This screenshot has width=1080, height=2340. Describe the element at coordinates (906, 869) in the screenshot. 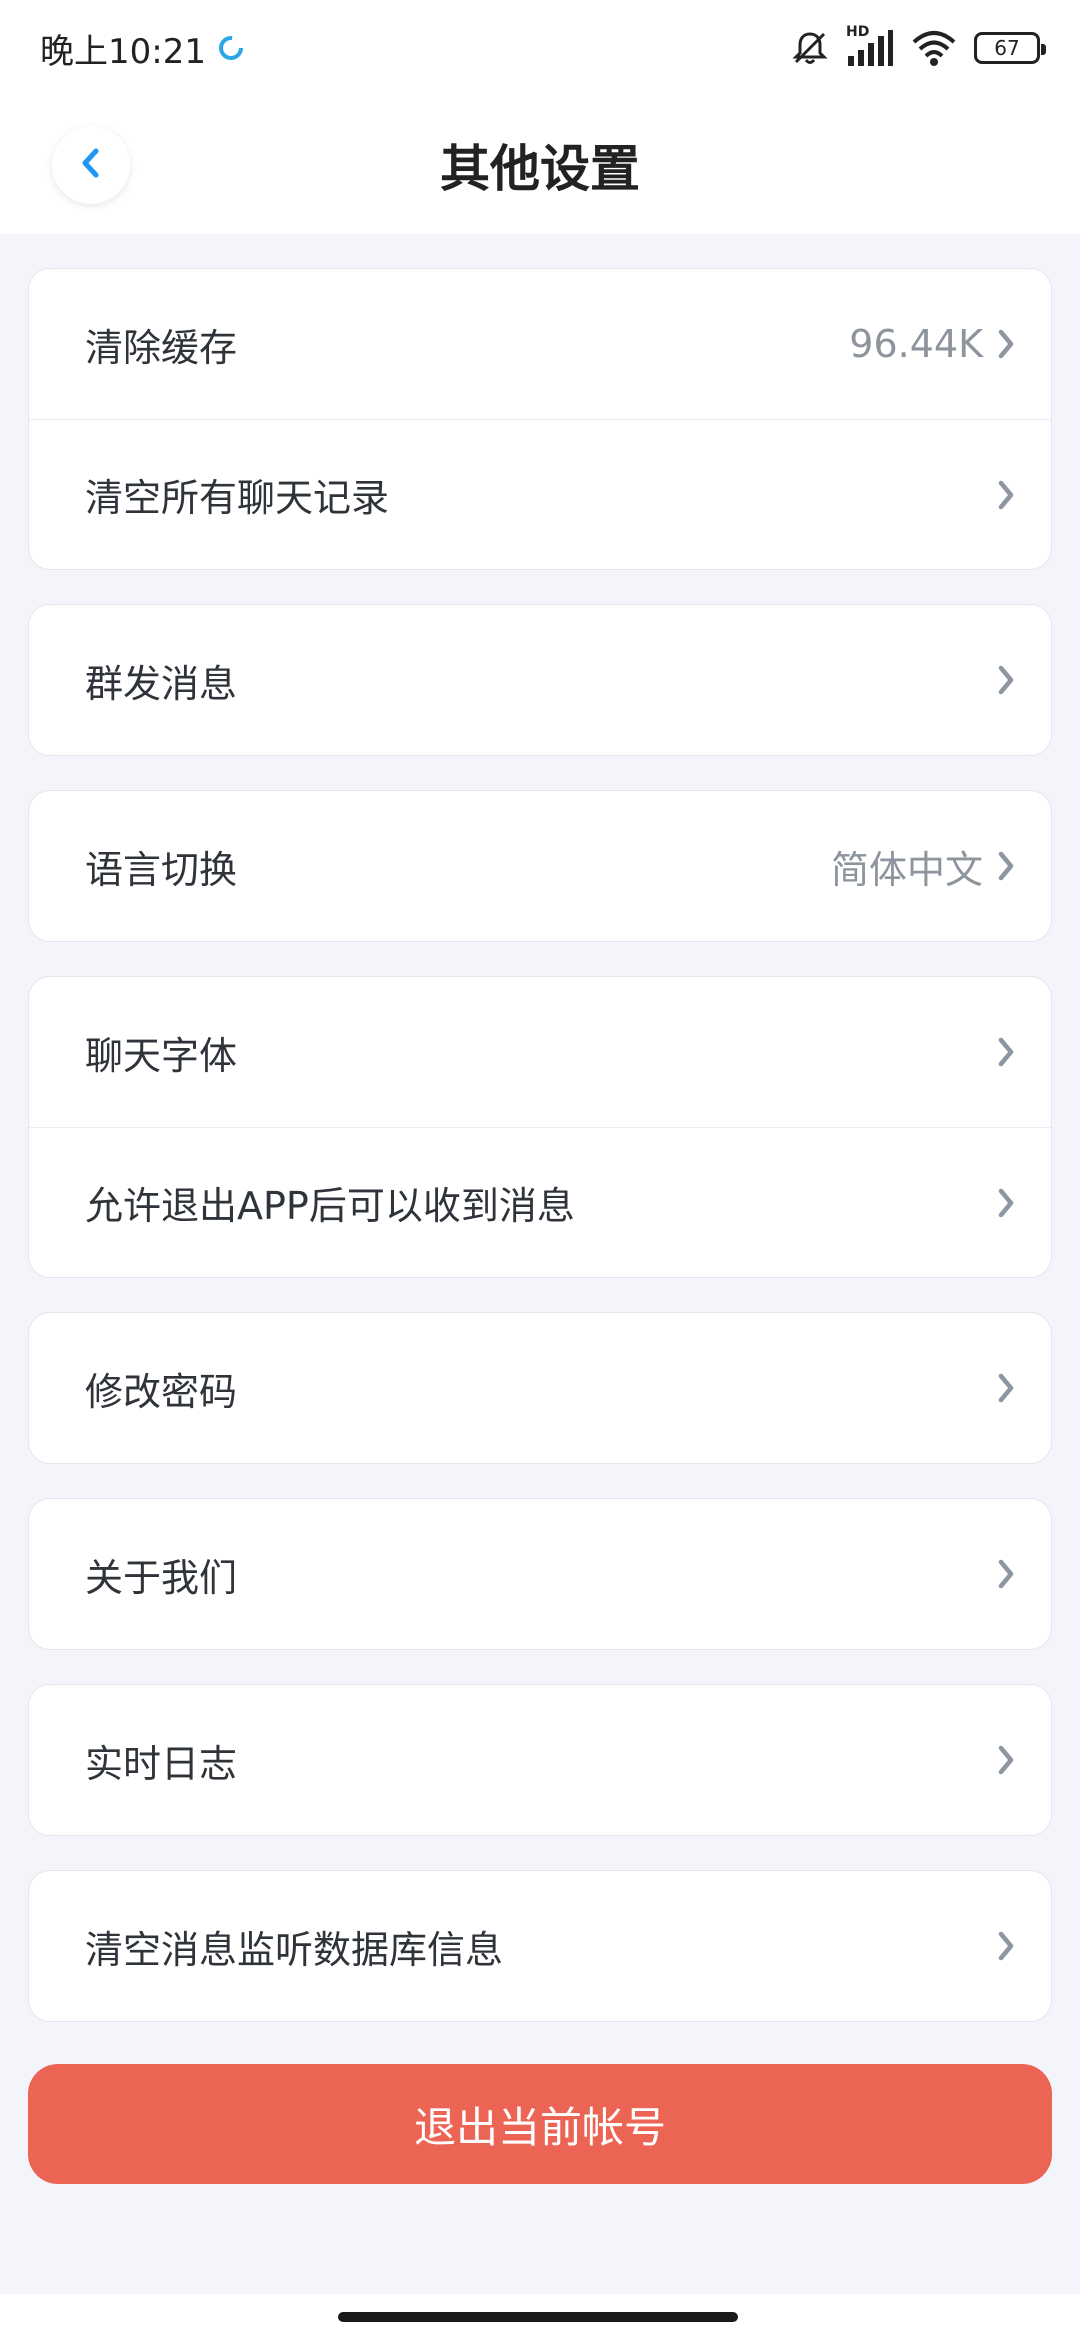

I see `settings-row-value: 简体中文` at that location.